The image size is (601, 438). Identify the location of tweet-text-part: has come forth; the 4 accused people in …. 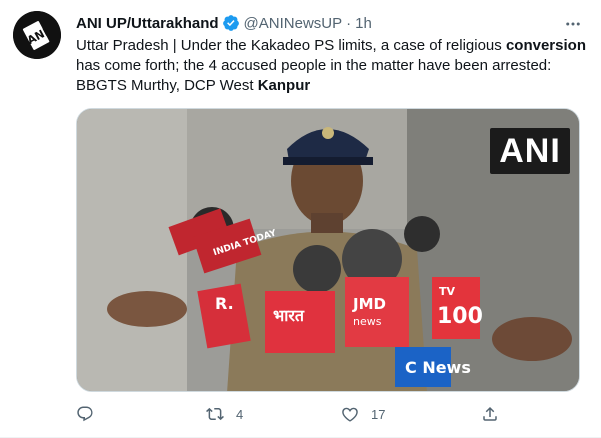
(314, 75).